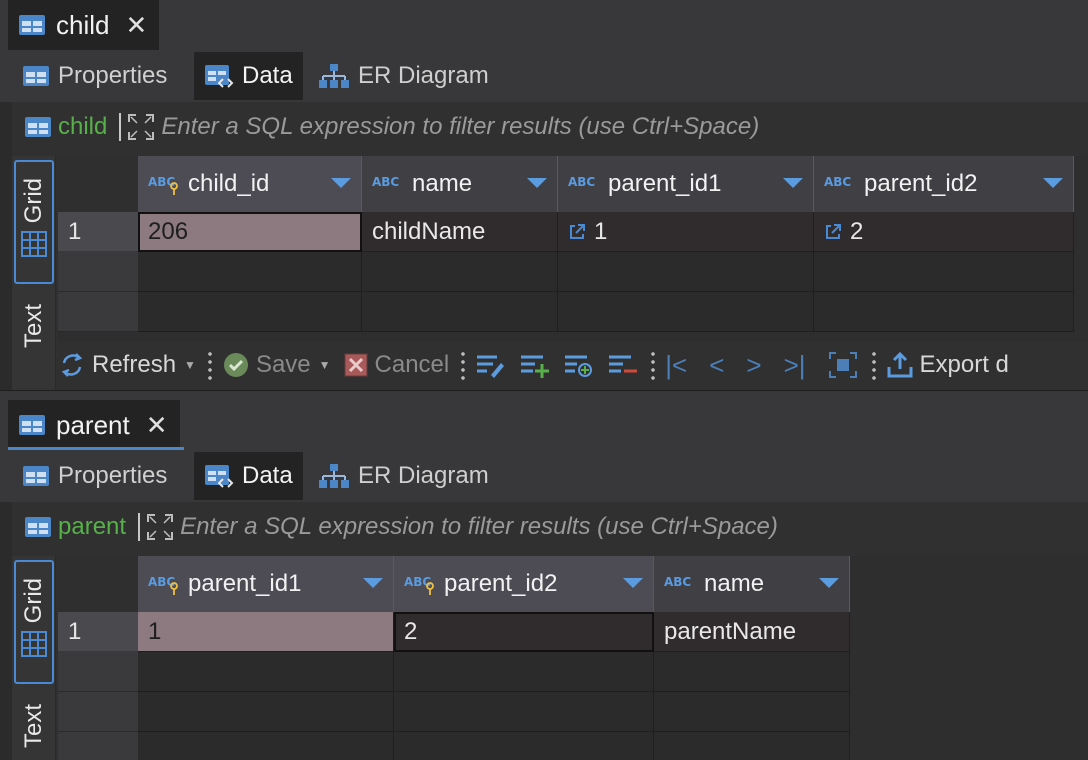 This screenshot has width=1088, height=760. What do you see at coordinates (534, 365) in the screenshot?
I see `add-row-icon` at bounding box center [534, 365].